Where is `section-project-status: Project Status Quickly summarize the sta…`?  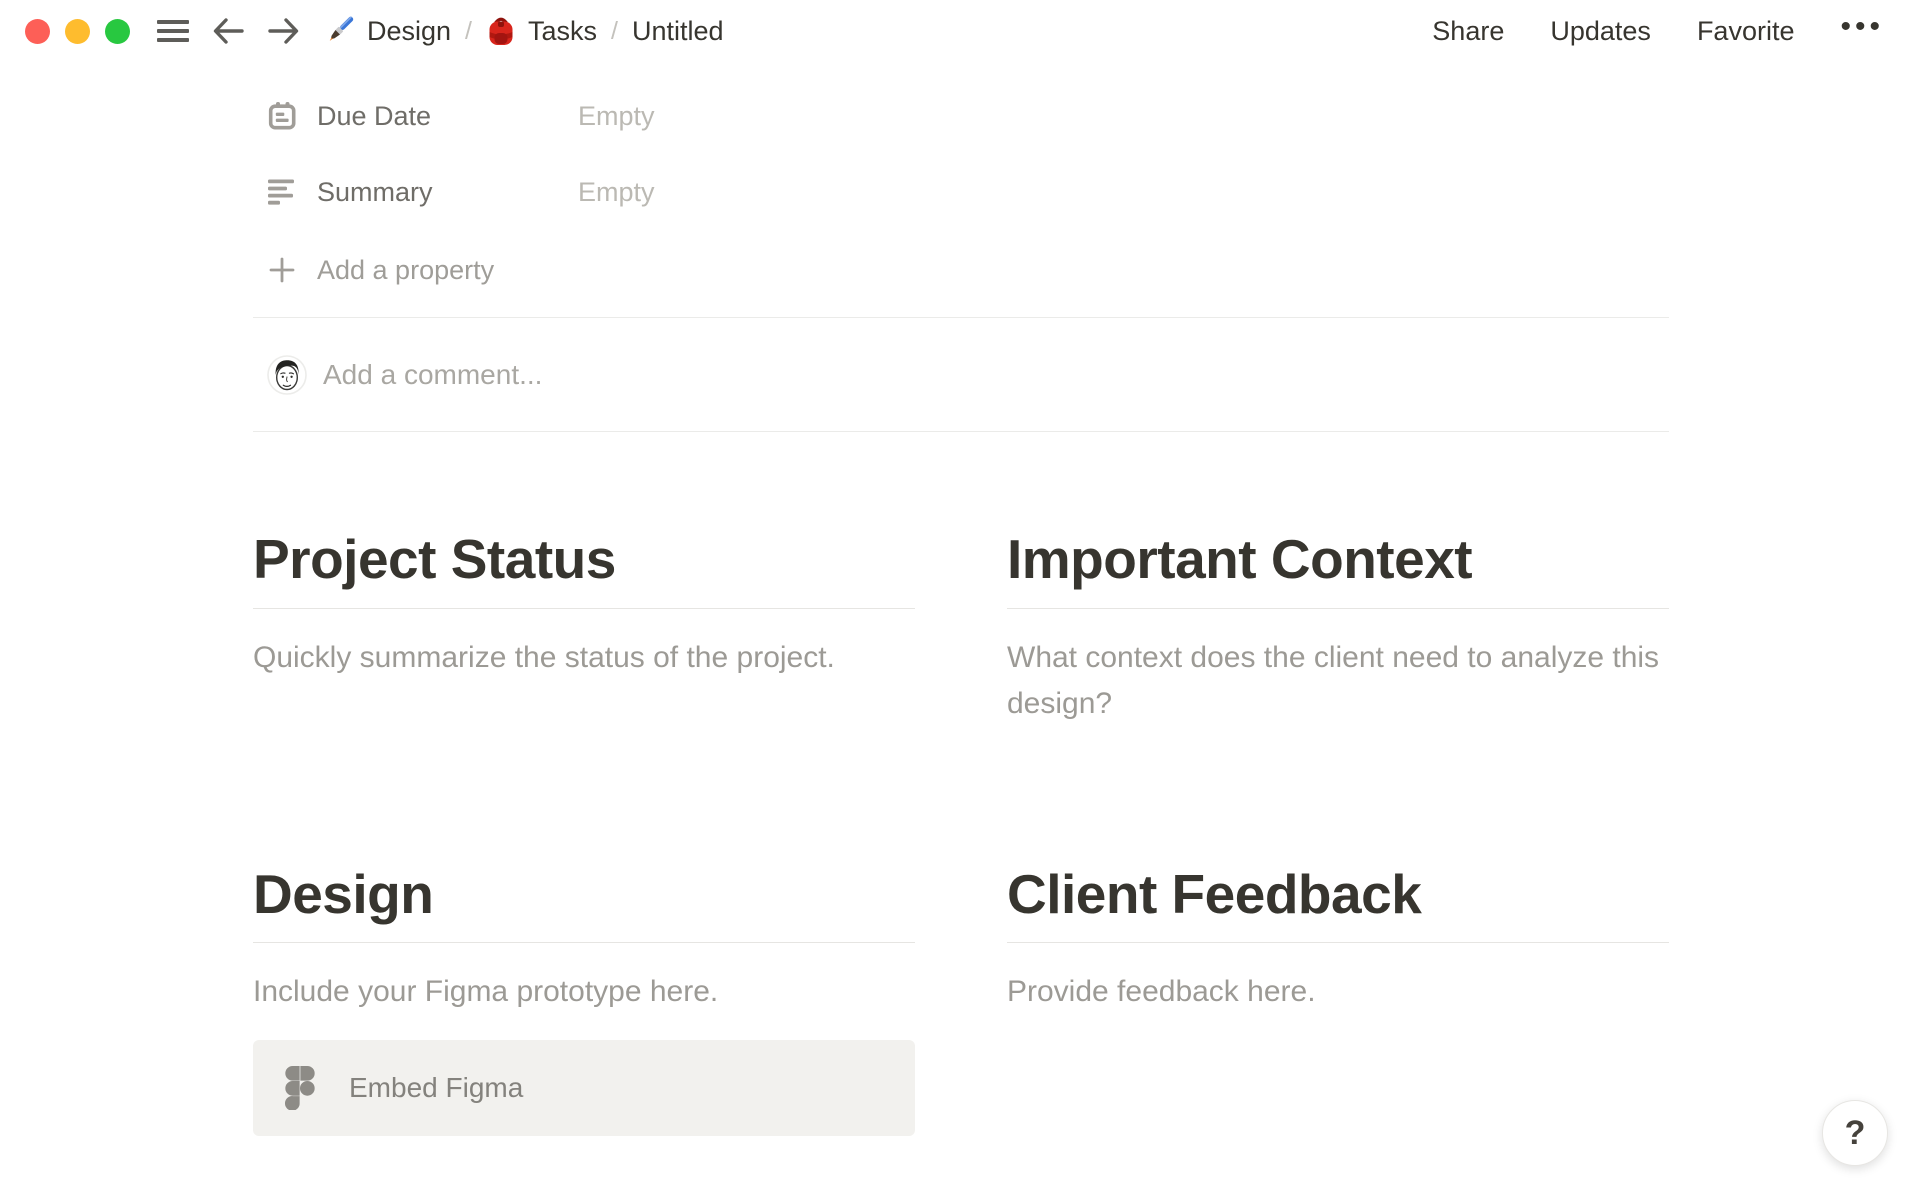 section-project-status: Project Status Quickly summarize the sta… is located at coordinates (584, 604).